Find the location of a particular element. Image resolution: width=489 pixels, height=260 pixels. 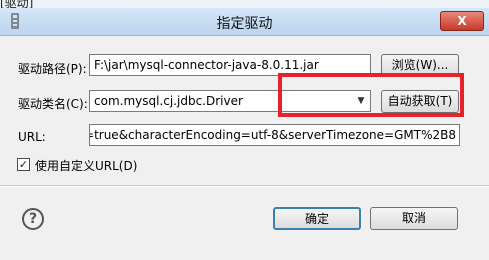

cancel-button: 取消 is located at coordinates (414, 218).